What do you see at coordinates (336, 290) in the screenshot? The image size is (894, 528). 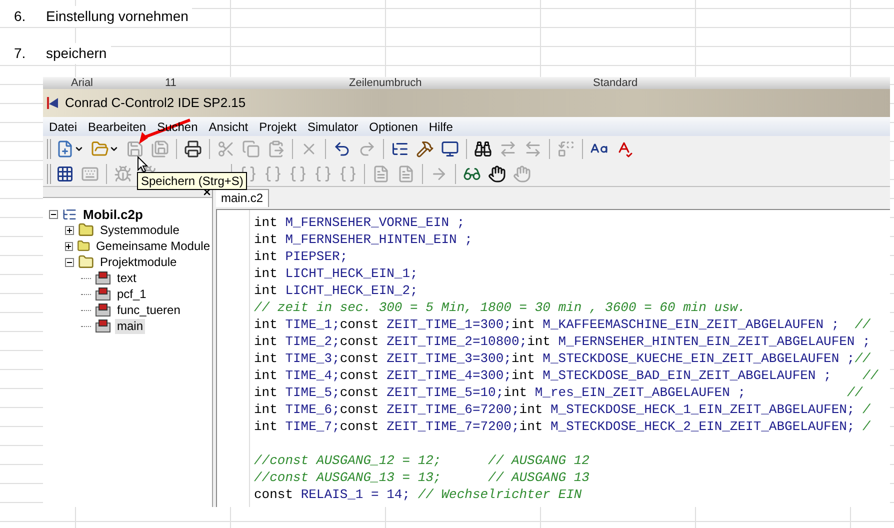 I see `code-line: int LICHT_HECK_EIN_2;` at bounding box center [336, 290].